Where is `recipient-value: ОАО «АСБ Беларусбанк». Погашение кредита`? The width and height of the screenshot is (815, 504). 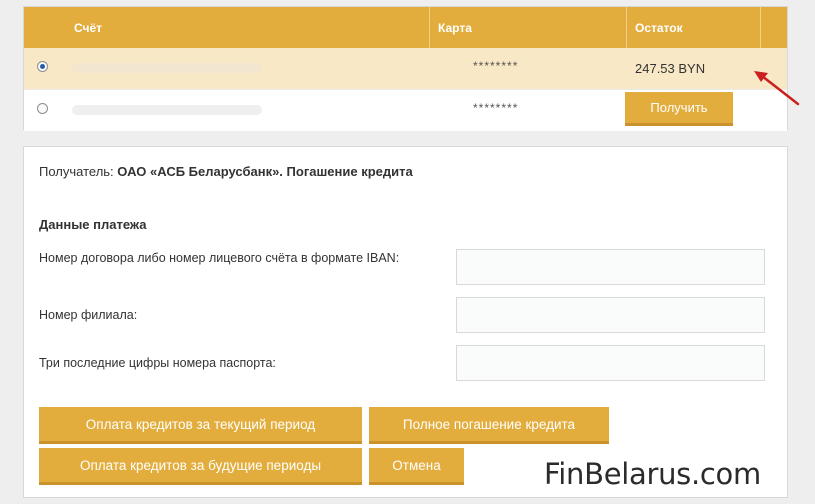
recipient-value: ОАО «АСБ Беларусбанк». Погашение кредита is located at coordinates (265, 171).